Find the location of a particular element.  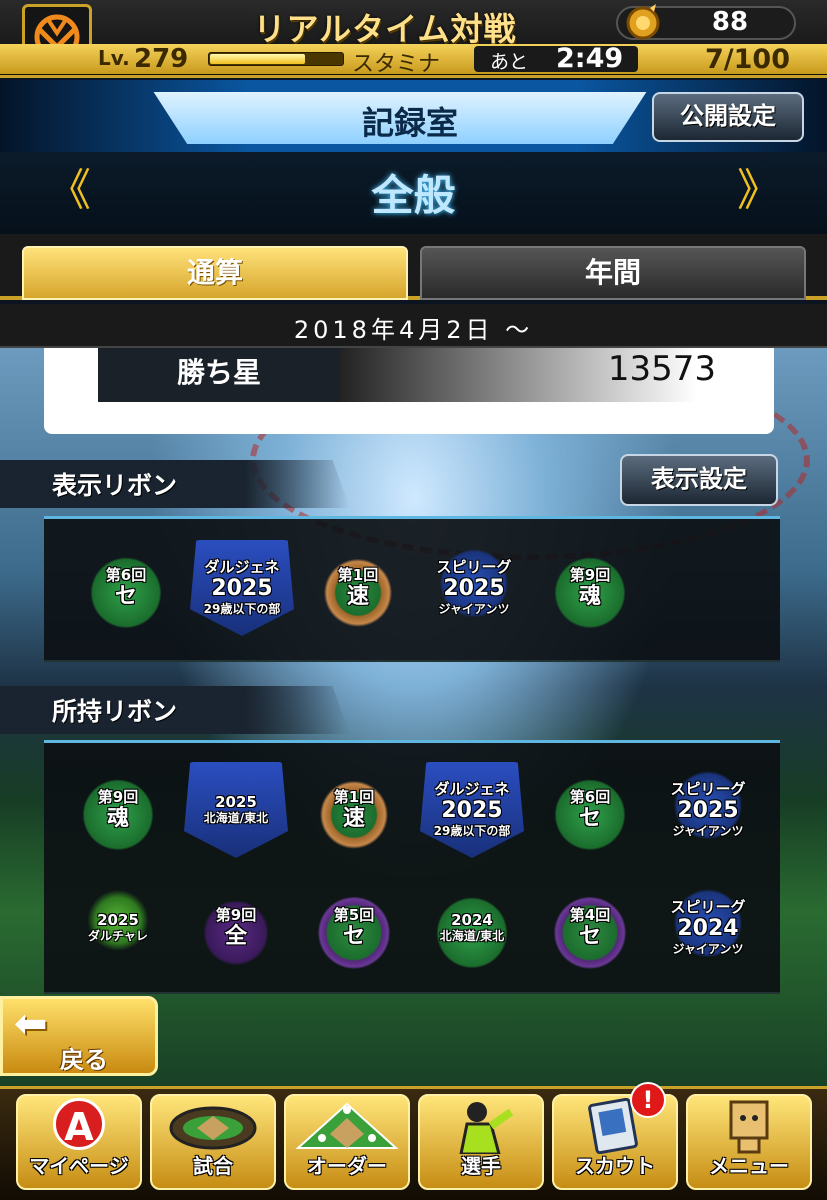

ribbon-badge: 第9回全 is located at coordinates (236, 928).